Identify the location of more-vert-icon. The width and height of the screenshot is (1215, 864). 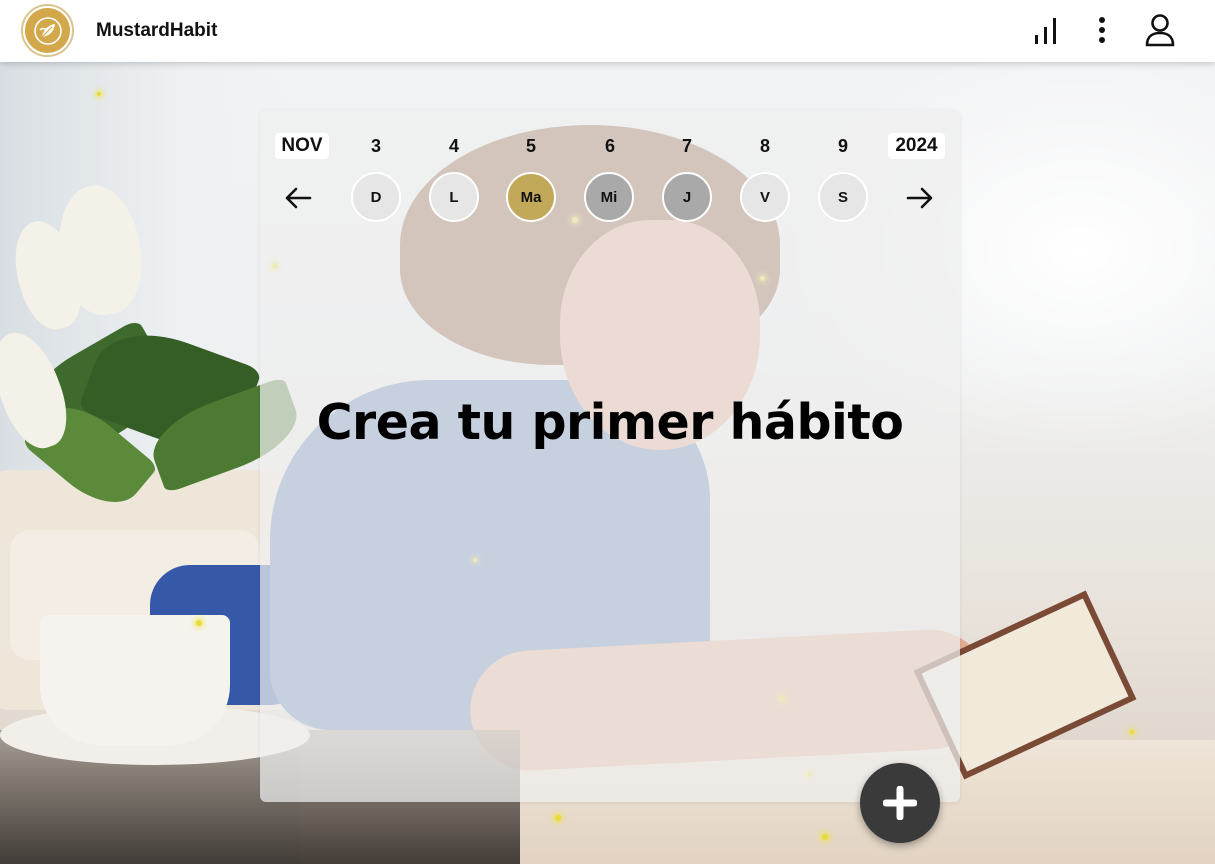
(1102, 30).